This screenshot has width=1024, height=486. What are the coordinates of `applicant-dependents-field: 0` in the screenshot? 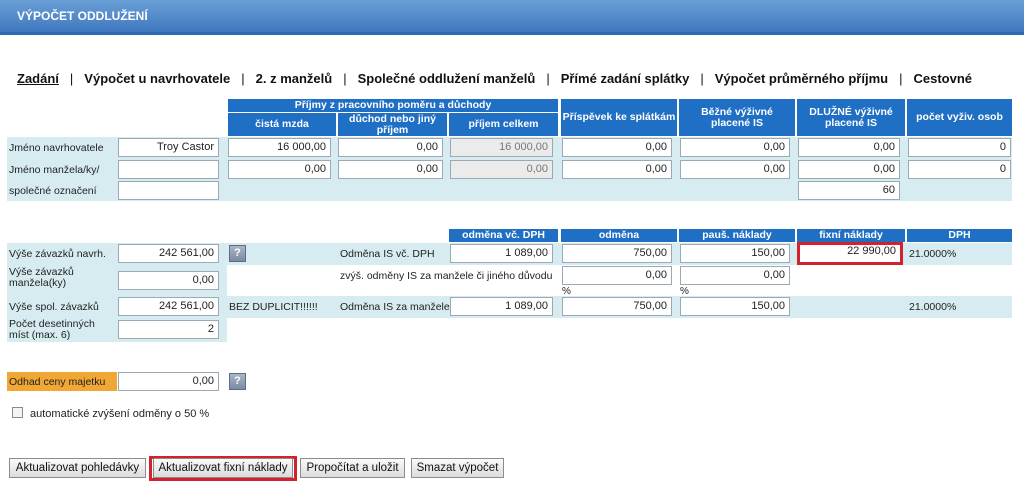 It's located at (959, 147).